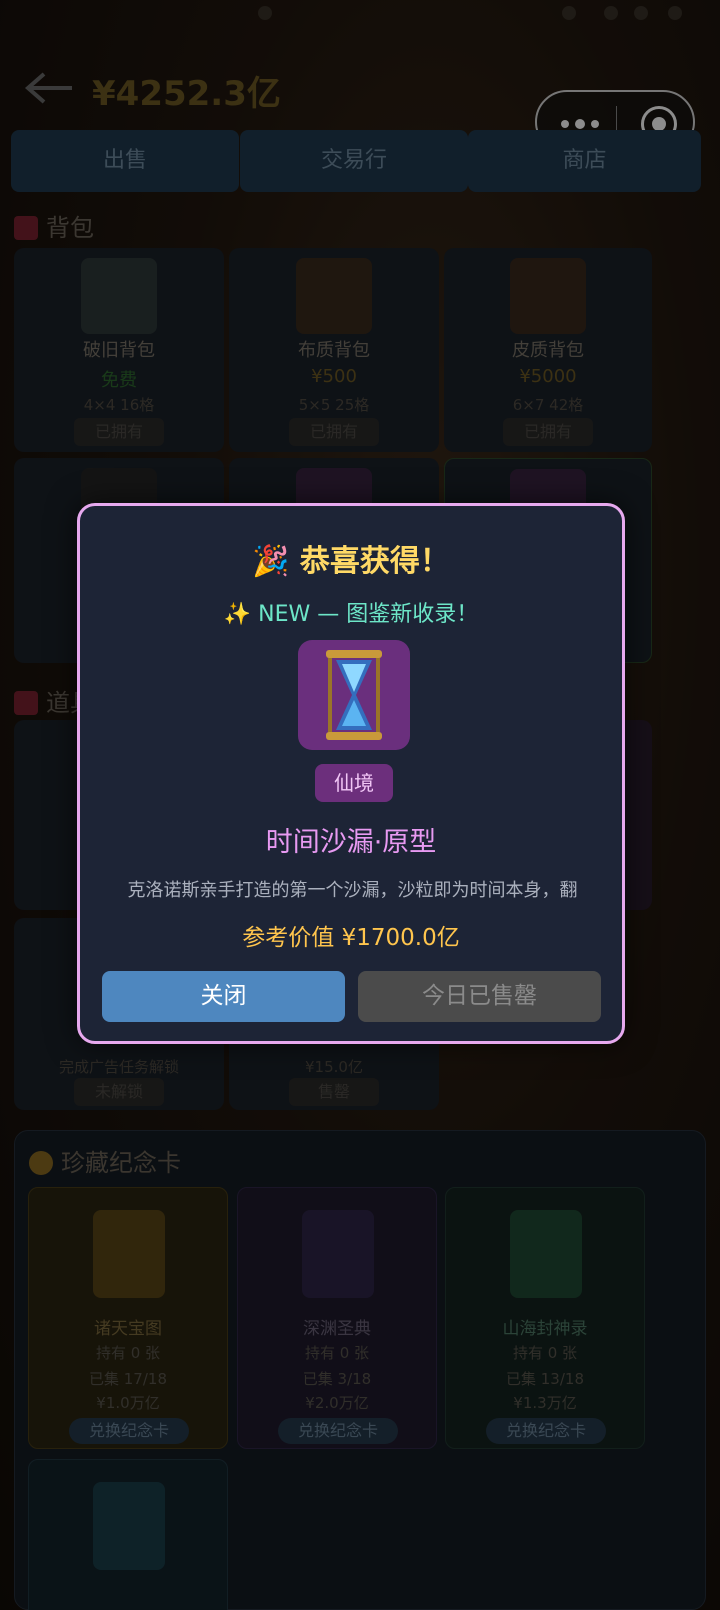 This screenshot has width=720, height=1610. I want to click on item-name: 时间沙漏·原型, so click(351, 842).